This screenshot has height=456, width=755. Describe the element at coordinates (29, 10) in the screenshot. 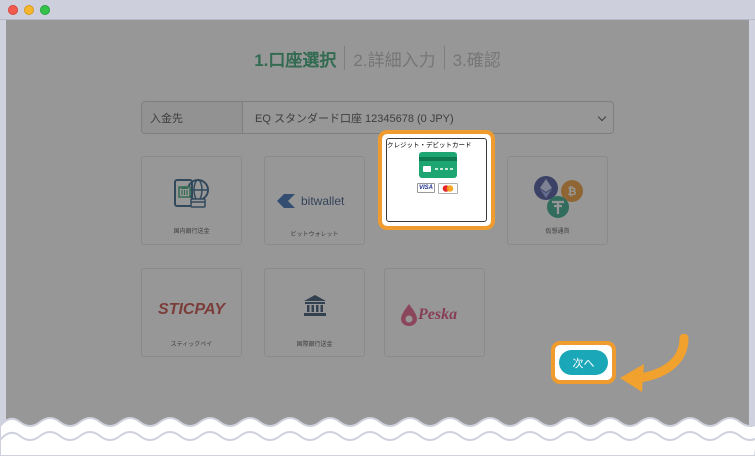

I see `minimize-window-button` at that location.